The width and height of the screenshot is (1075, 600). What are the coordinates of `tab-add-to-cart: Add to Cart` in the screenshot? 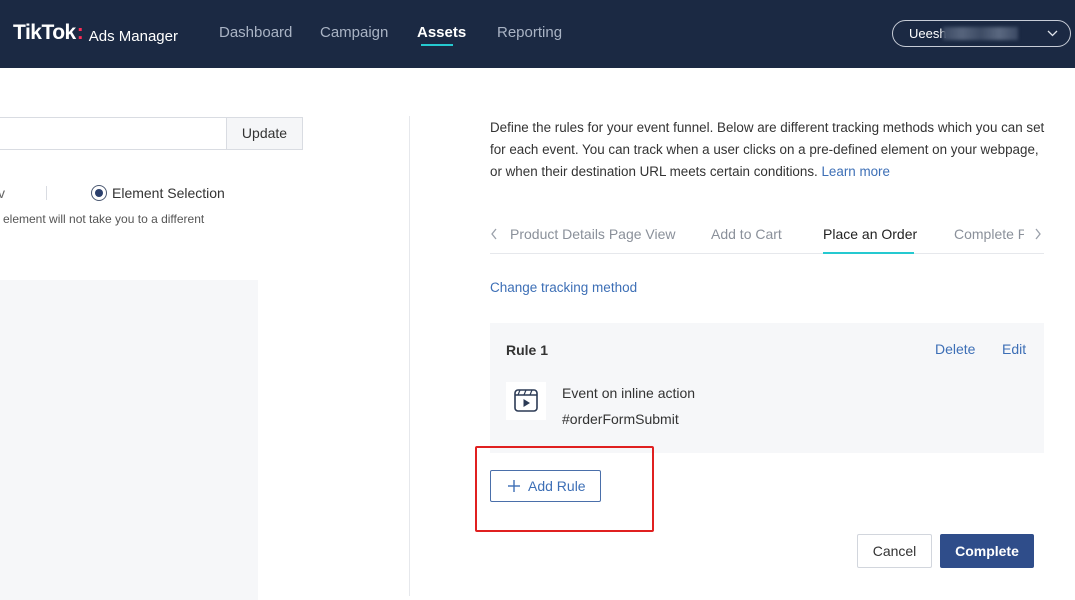 It's located at (746, 234).